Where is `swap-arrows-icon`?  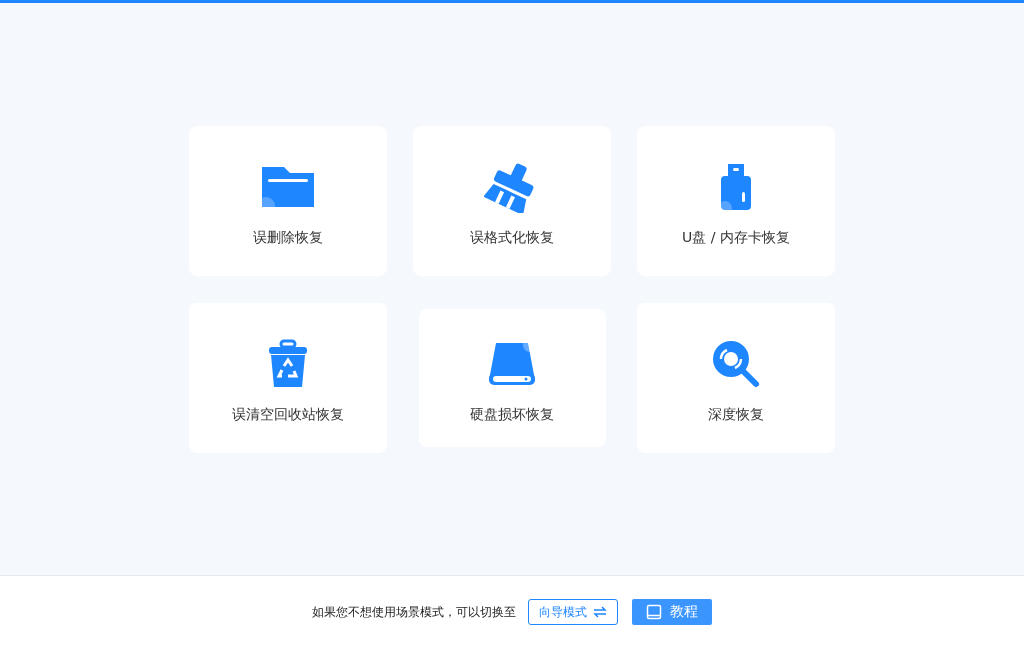 swap-arrows-icon is located at coordinates (600, 612).